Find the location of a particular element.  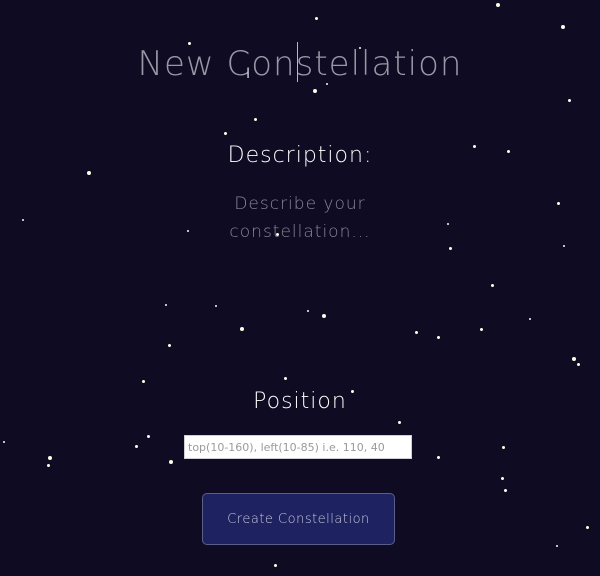

position-label: Position is located at coordinates (300, 401).